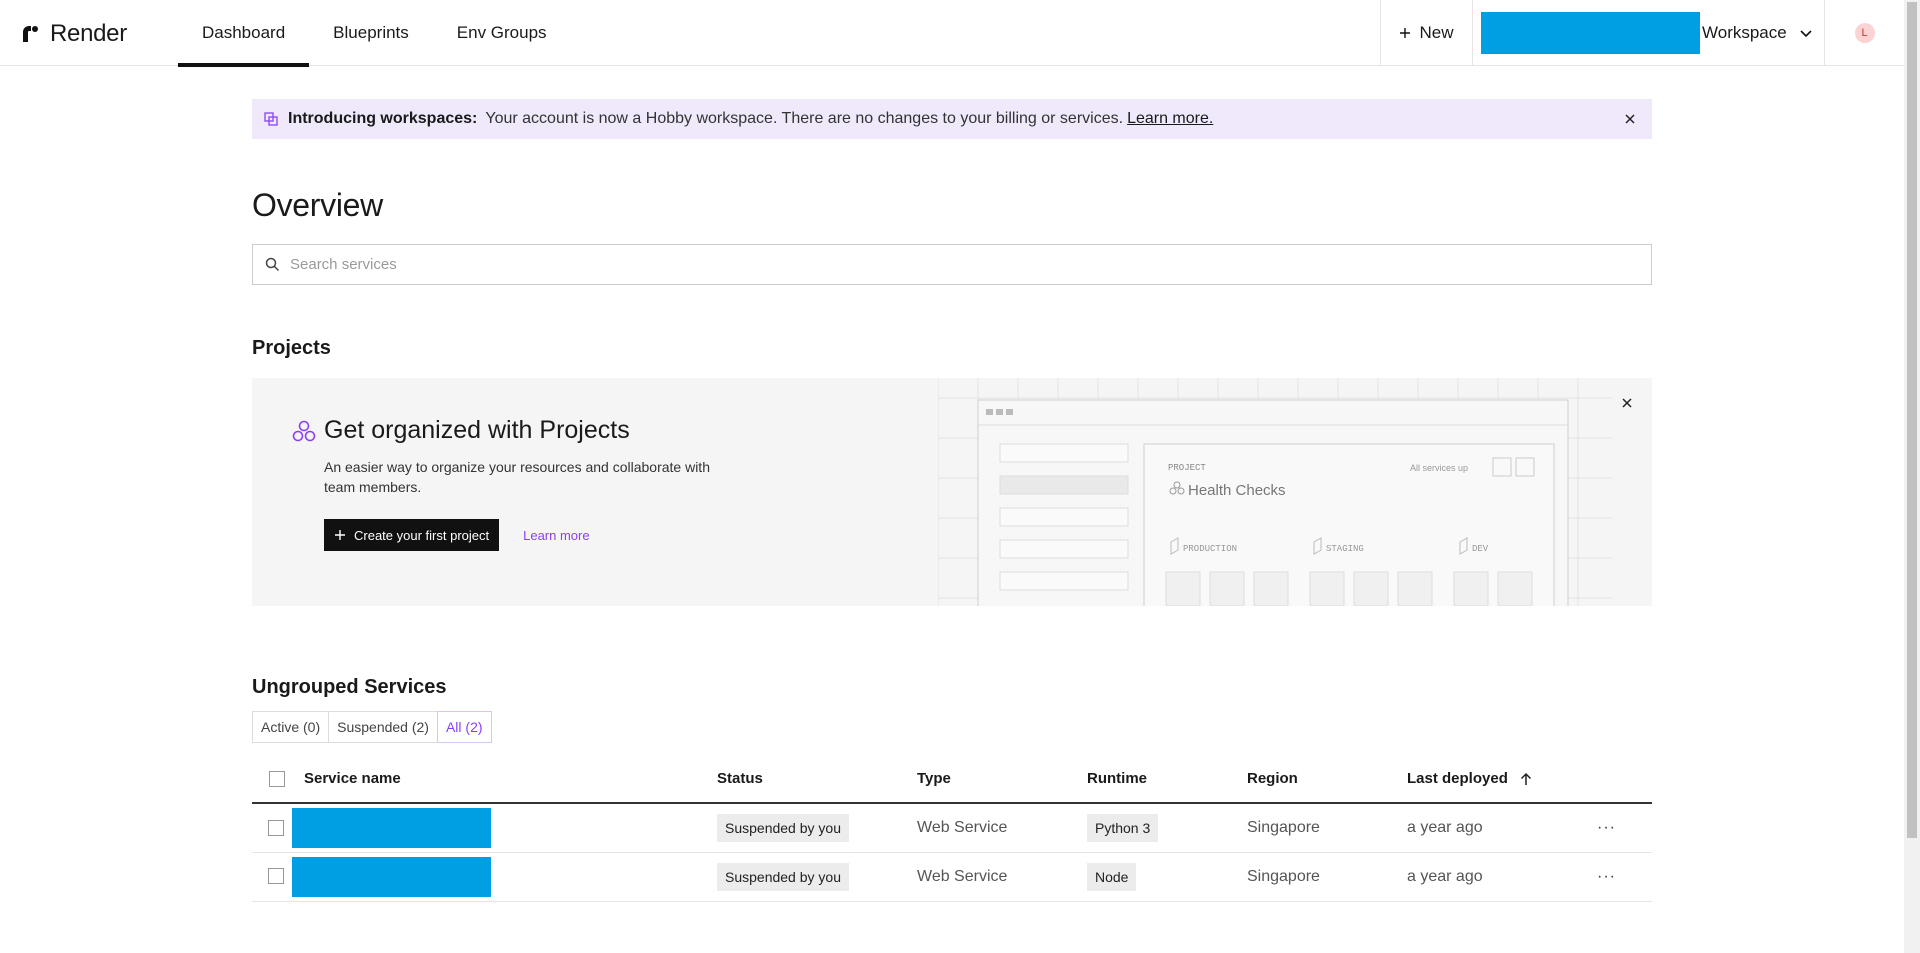  Describe the element at coordinates (1345, 549) in the screenshot. I see `illus-env-staging: STAGING` at that location.